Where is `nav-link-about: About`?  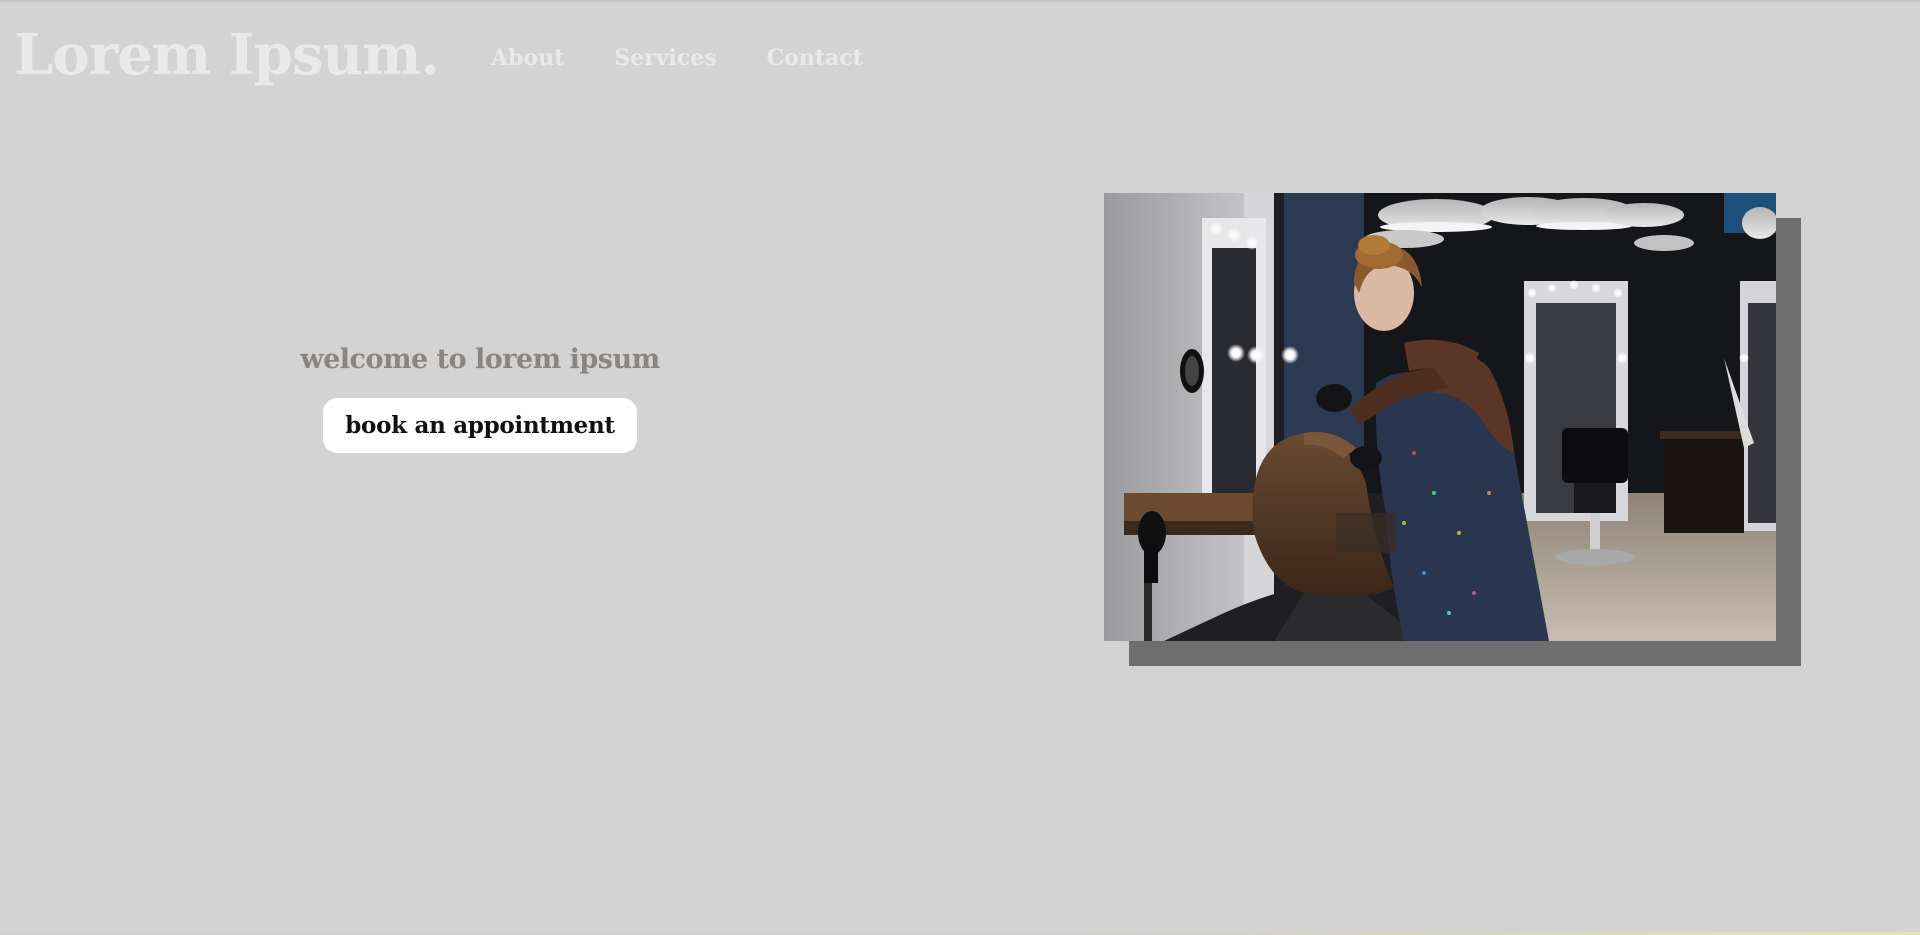
nav-link-about: About is located at coordinates (527, 58).